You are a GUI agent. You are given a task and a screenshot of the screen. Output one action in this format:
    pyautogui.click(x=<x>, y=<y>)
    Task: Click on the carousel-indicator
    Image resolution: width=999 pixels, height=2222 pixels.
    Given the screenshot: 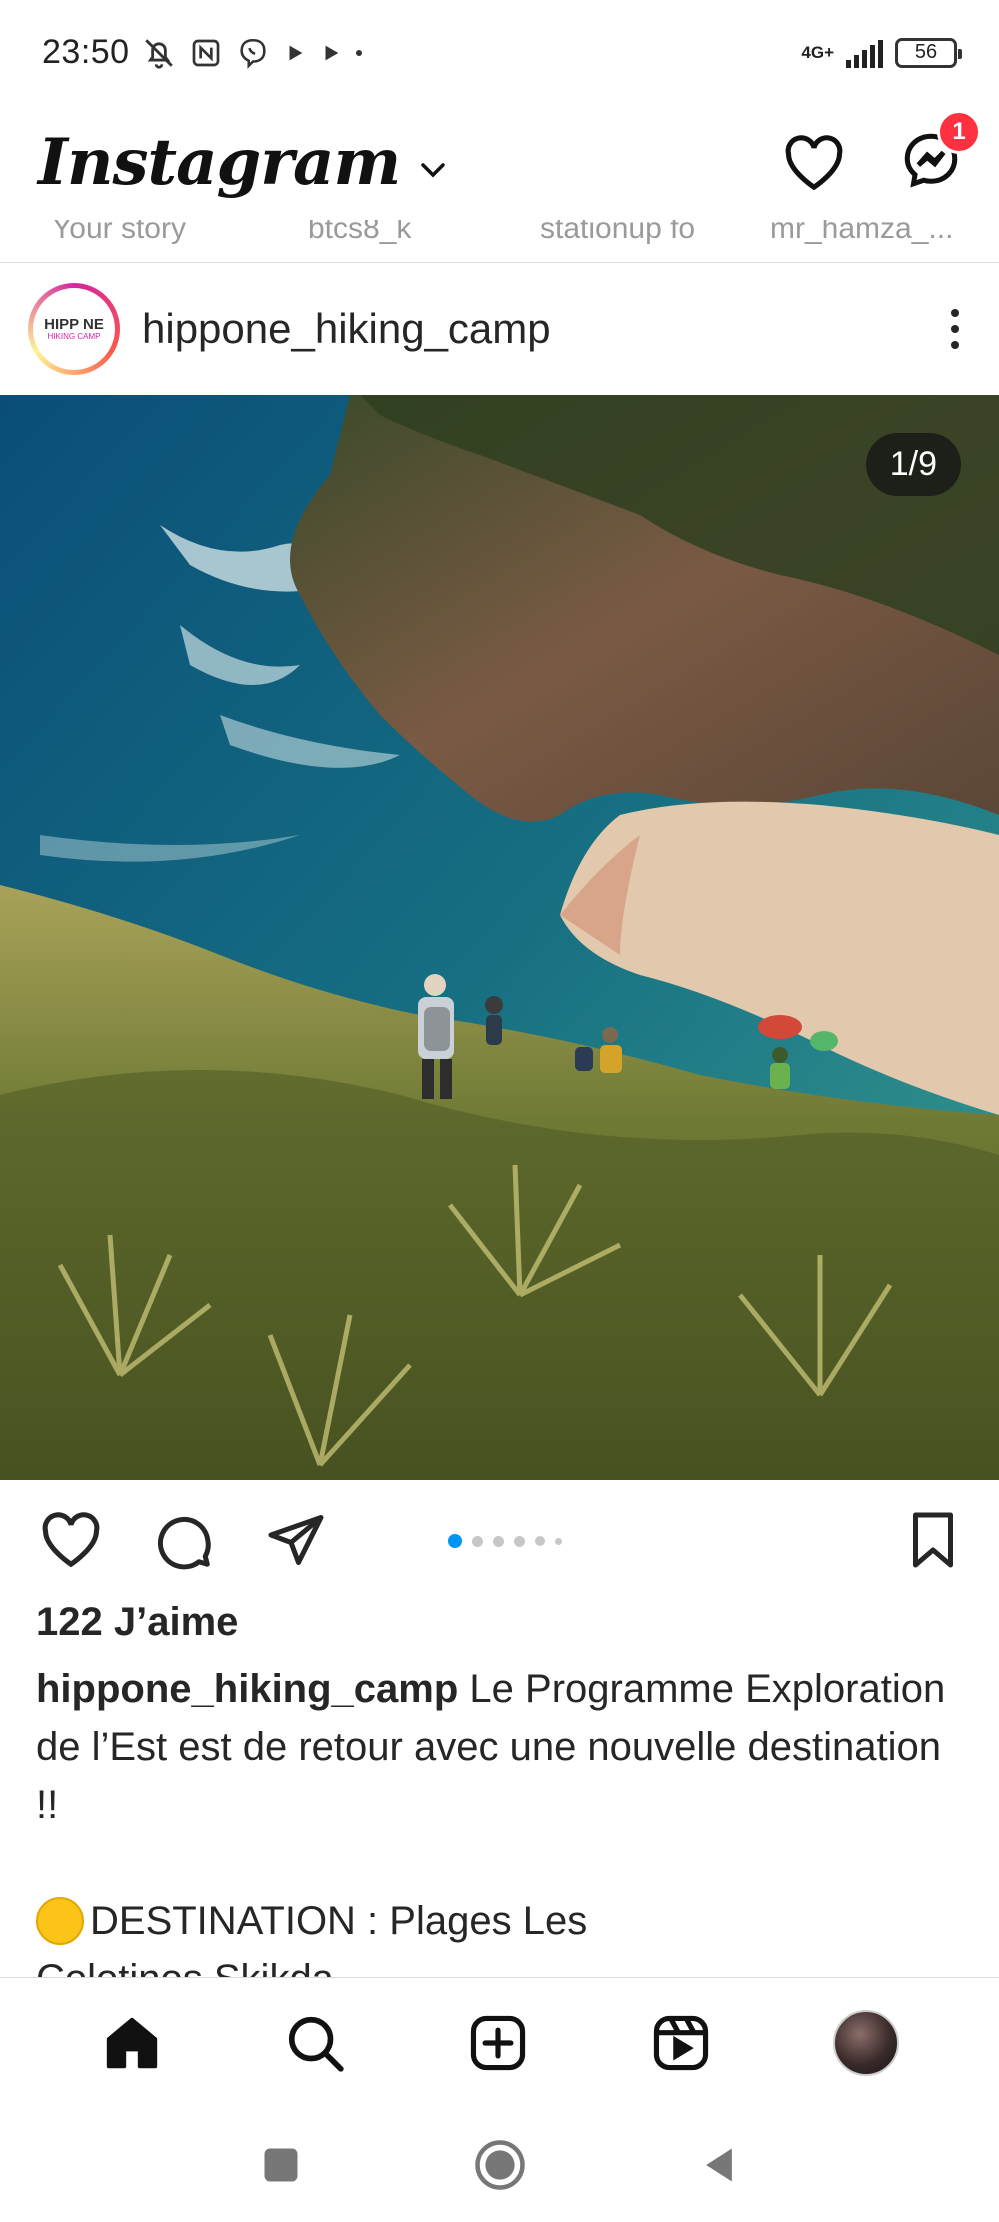 What is the action you would take?
    pyautogui.click(x=505, y=1541)
    